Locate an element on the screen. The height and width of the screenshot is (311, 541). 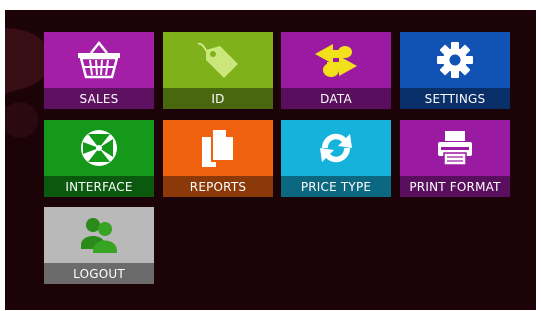
tile-print-format: PRINT FORMAT is located at coordinates (455, 158).